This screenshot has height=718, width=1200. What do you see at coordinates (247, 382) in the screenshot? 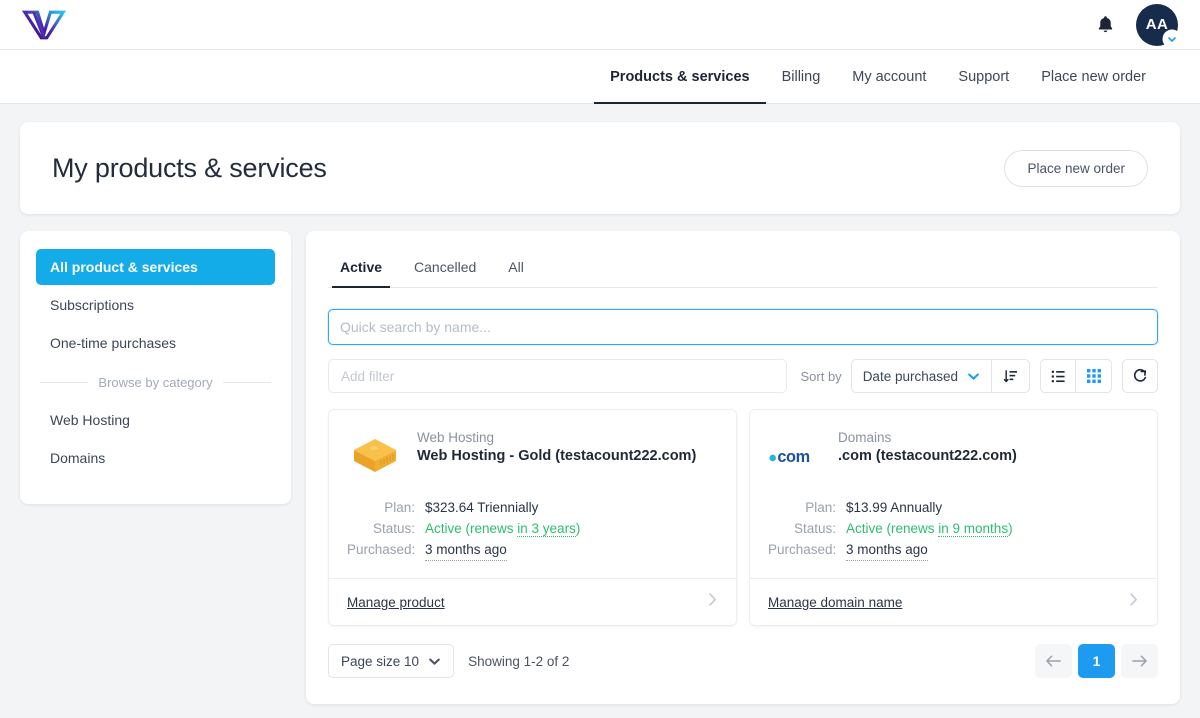
I see `divider-line-right` at bounding box center [247, 382].